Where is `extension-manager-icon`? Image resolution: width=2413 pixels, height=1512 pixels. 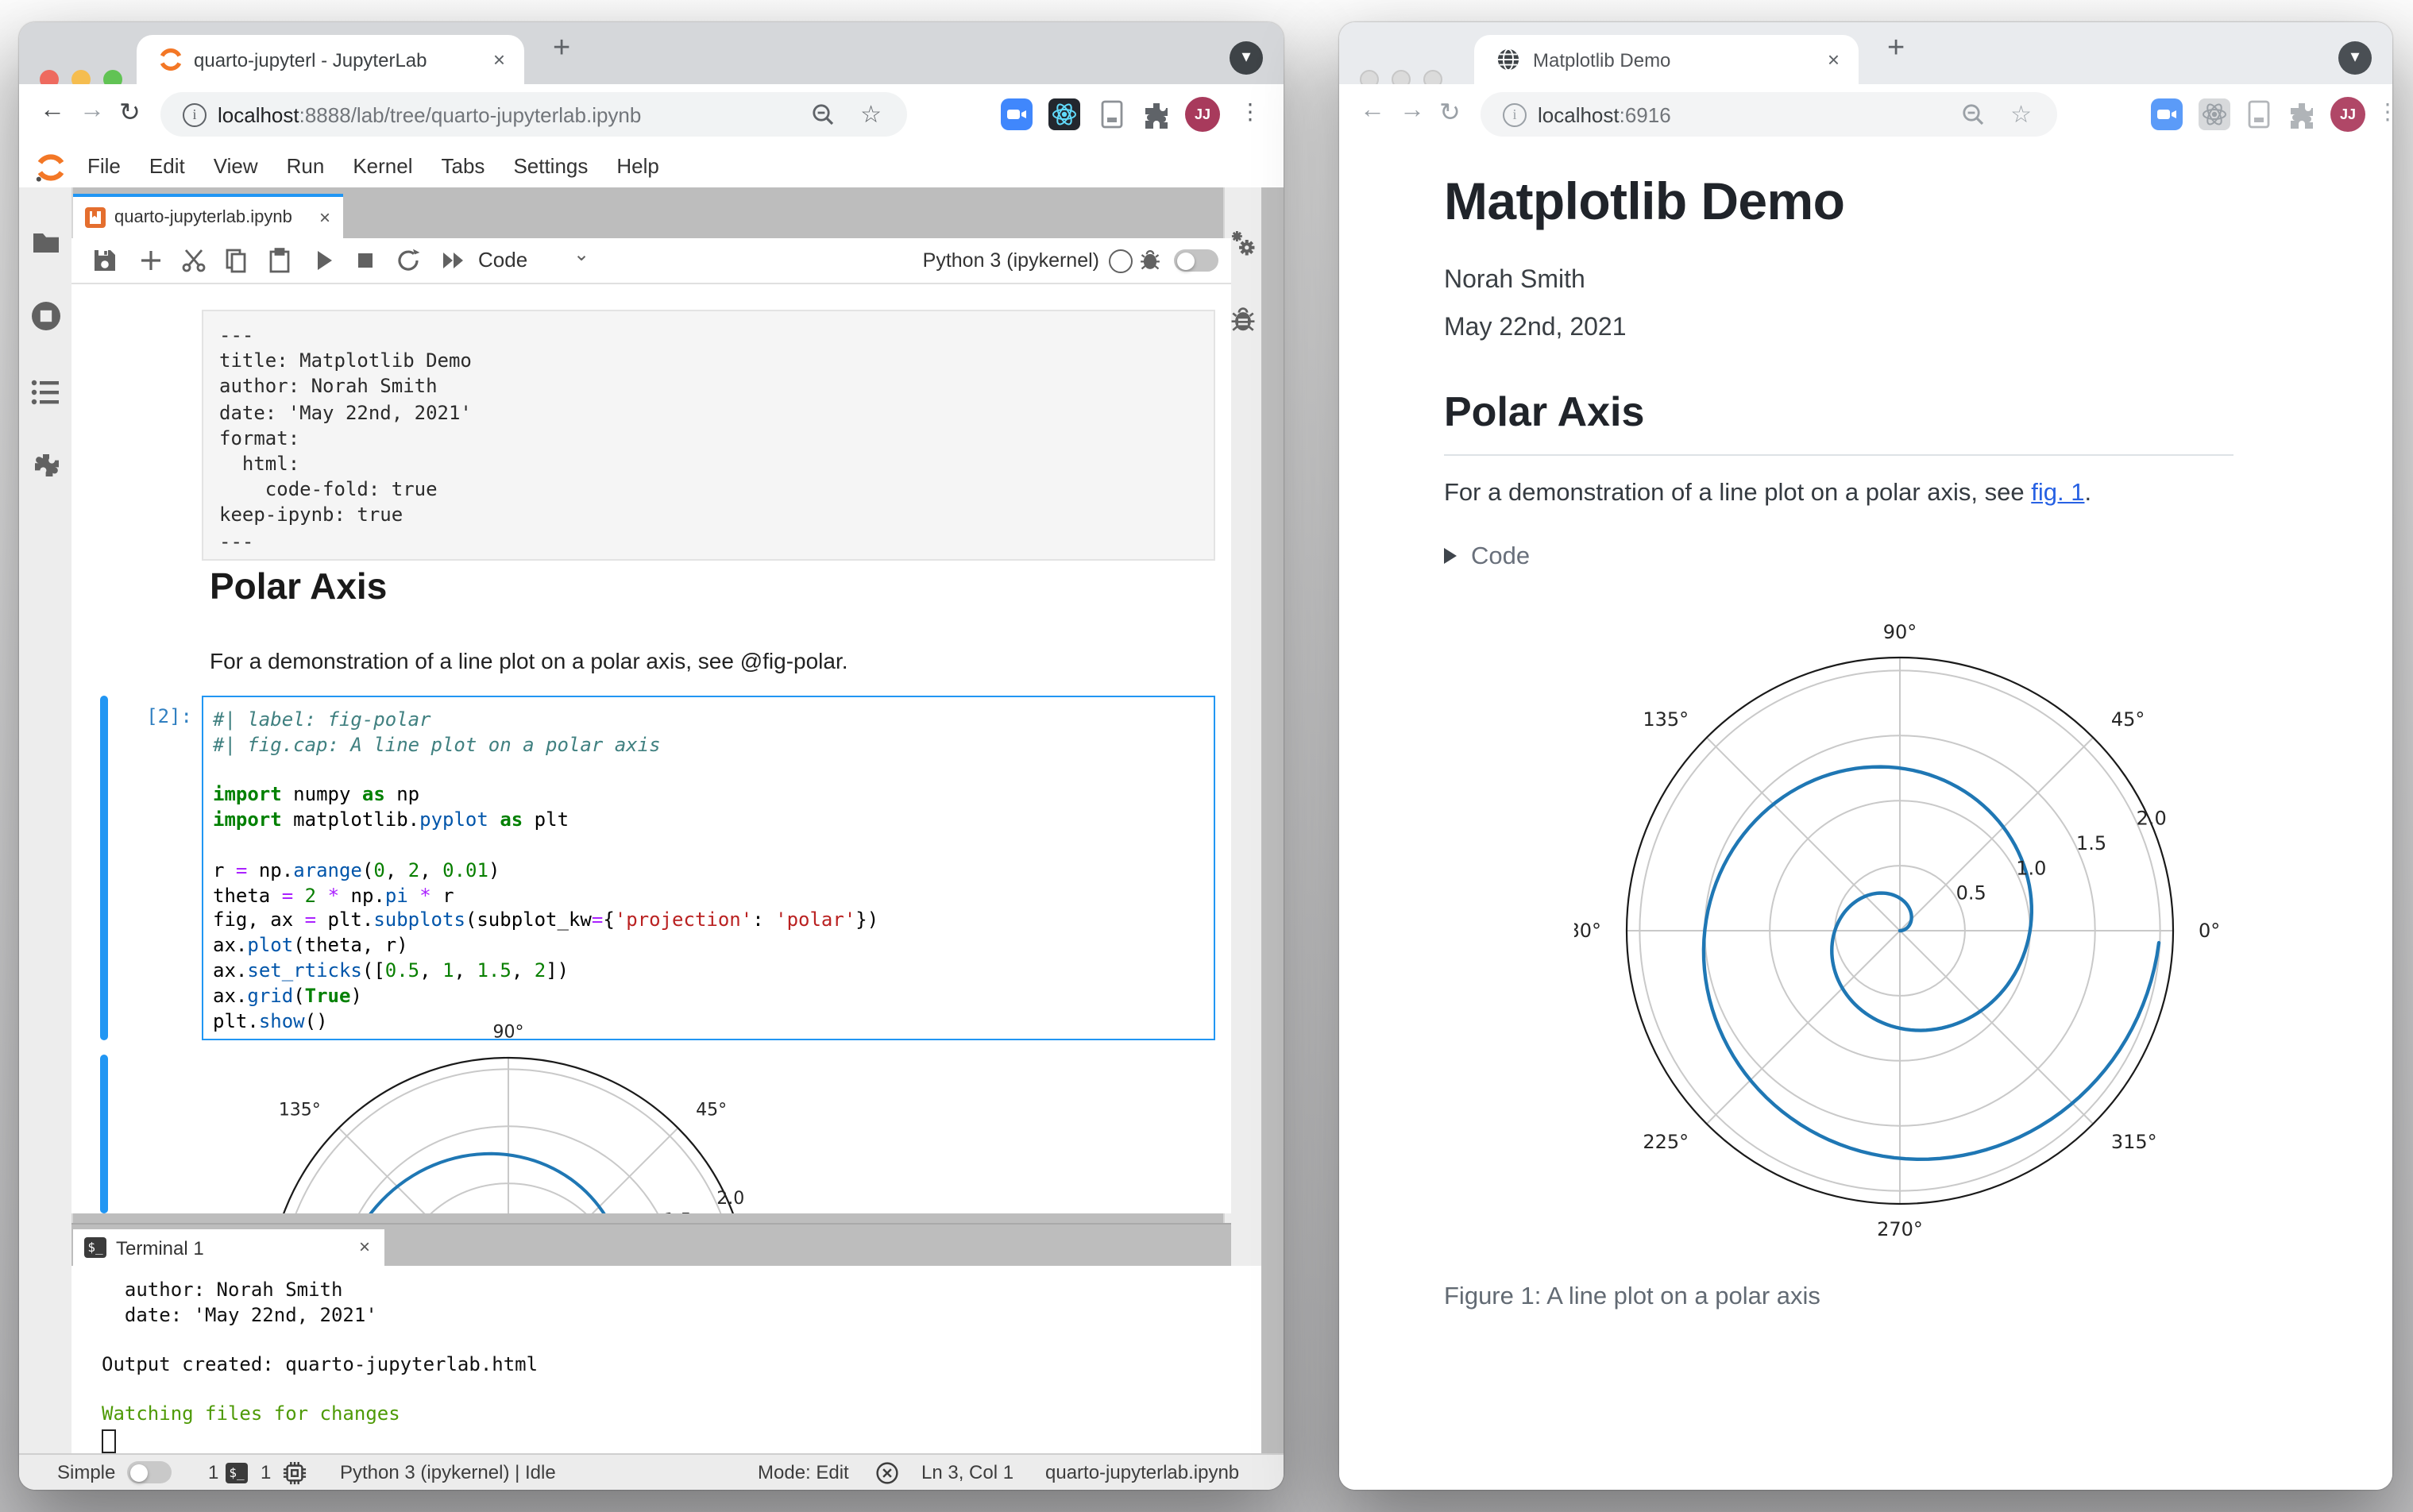 extension-manager-icon is located at coordinates (46, 465).